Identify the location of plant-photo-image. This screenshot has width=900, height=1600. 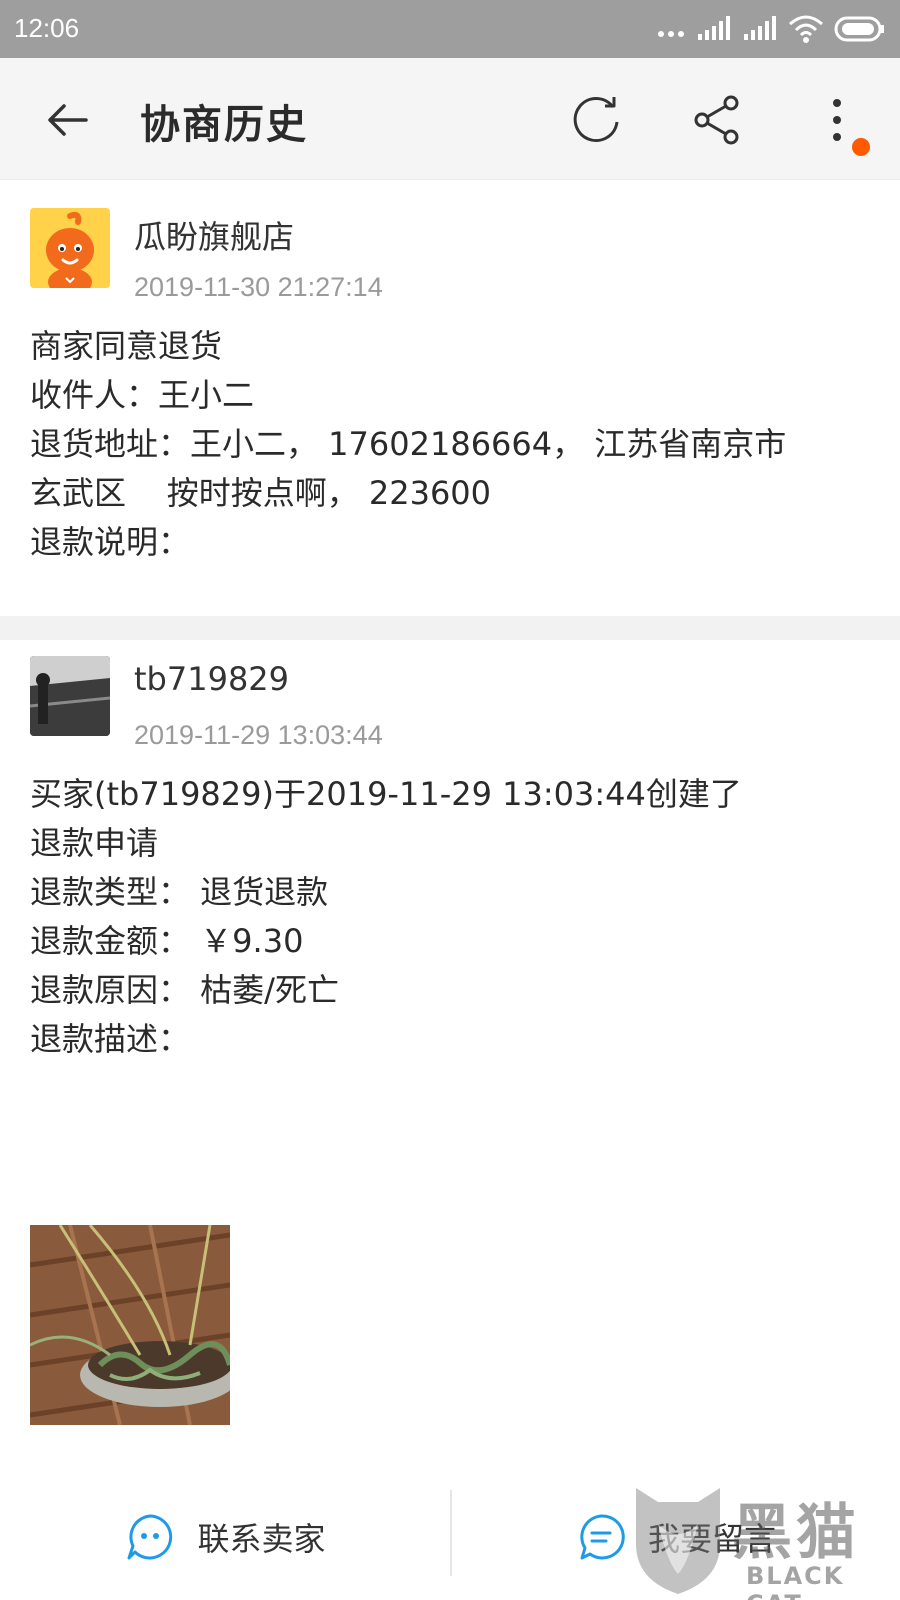
(130, 1325).